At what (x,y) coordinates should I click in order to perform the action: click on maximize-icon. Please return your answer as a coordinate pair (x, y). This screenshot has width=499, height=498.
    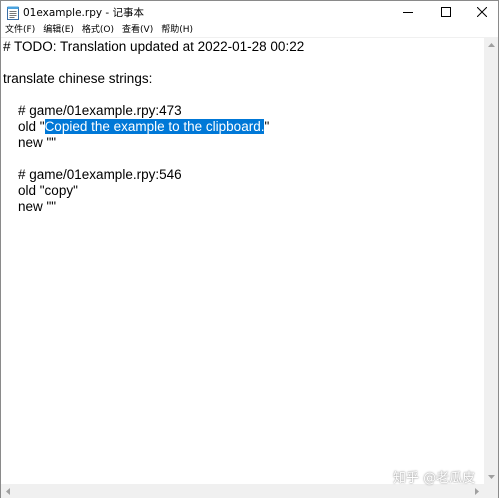
    Looking at the image, I should click on (446, 12).